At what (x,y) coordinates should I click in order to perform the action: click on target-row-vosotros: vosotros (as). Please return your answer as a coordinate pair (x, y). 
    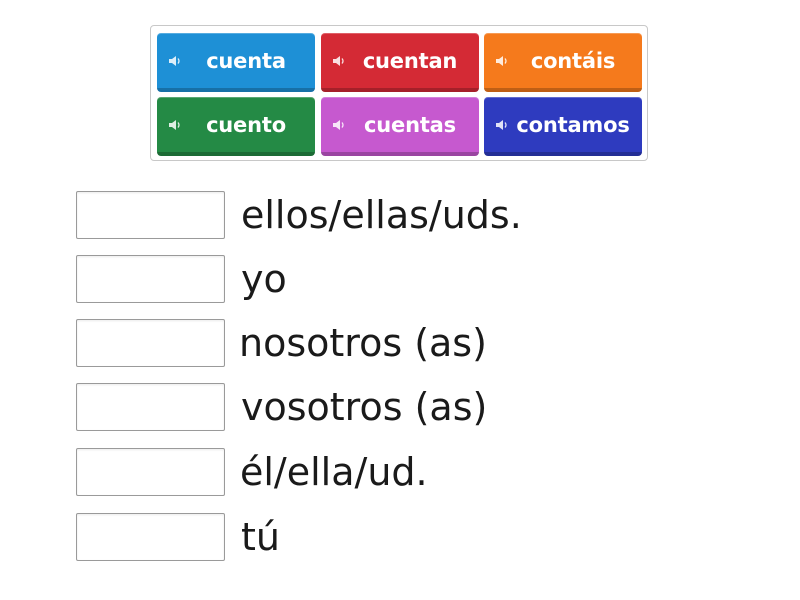
    Looking at the image, I should click on (356, 408).